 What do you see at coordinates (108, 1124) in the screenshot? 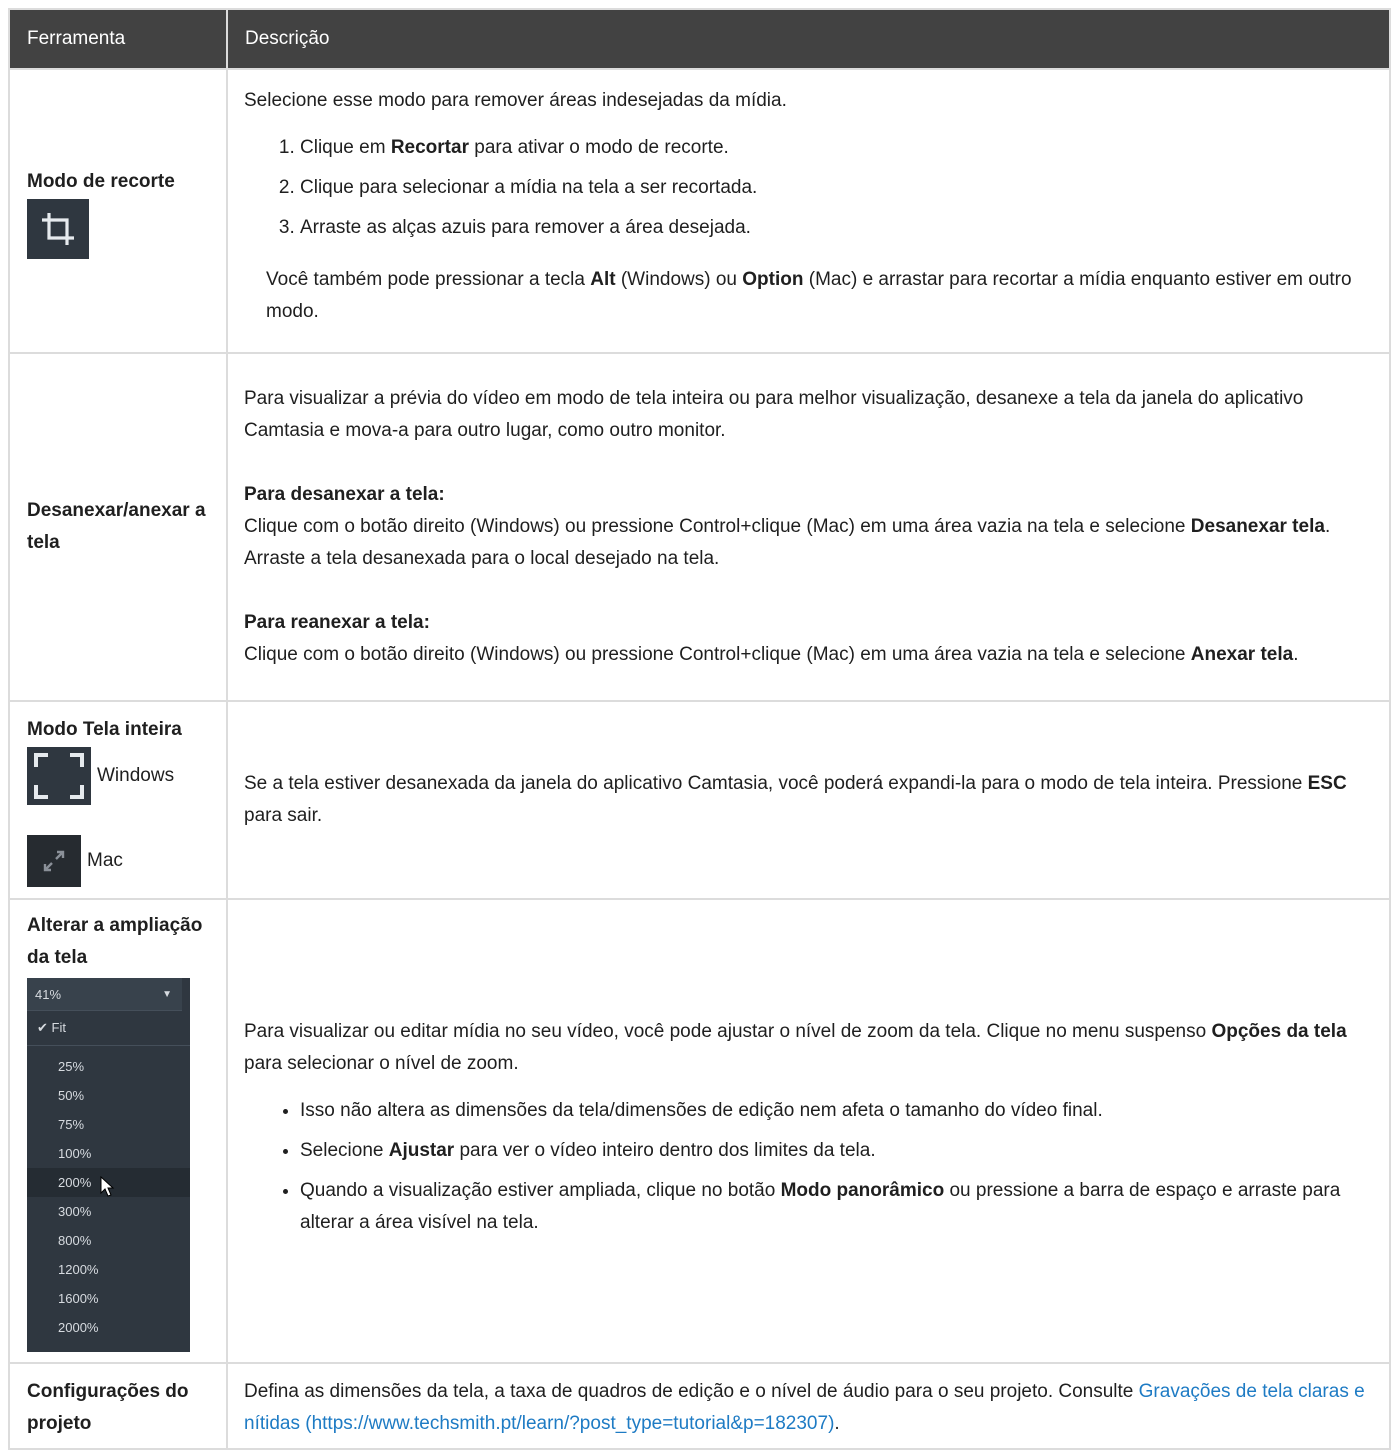
I see `zoom-option: 75%` at bounding box center [108, 1124].